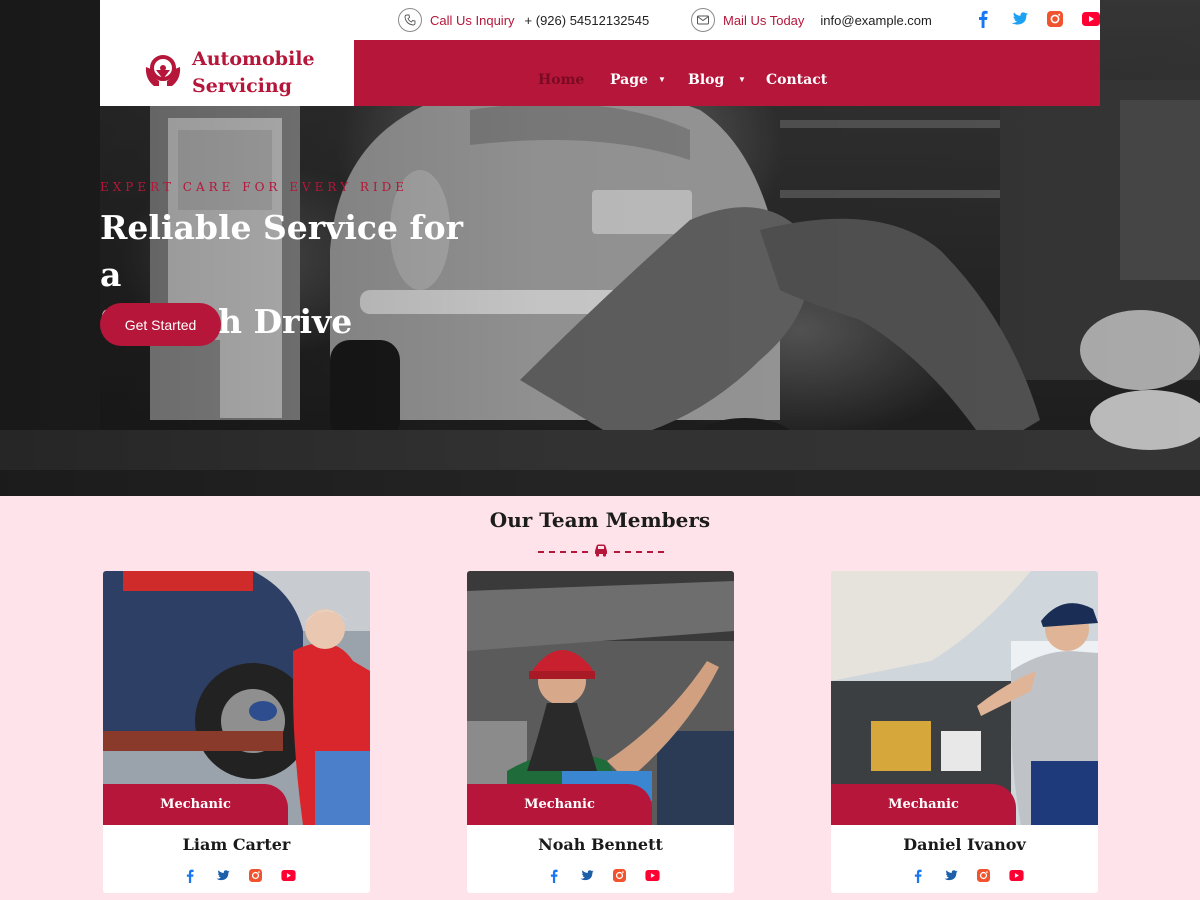  I want to click on mail-contact: Mail Us Today info@example.com, so click(811, 20).